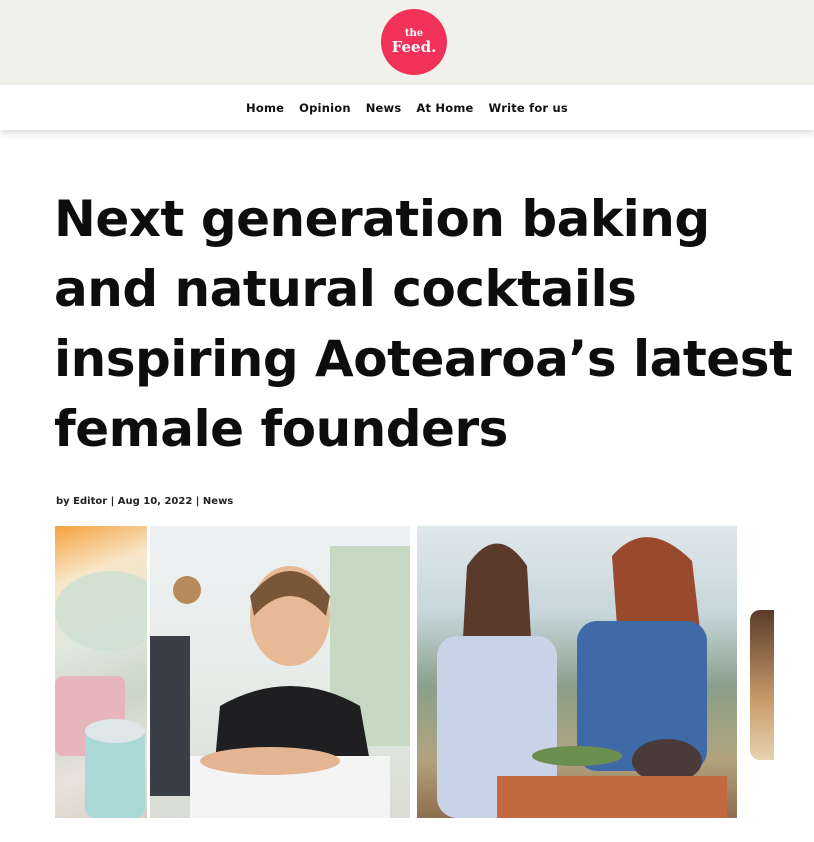 The image size is (814, 842). What do you see at coordinates (325, 108) in the screenshot?
I see `nav-opinion: Opinion` at bounding box center [325, 108].